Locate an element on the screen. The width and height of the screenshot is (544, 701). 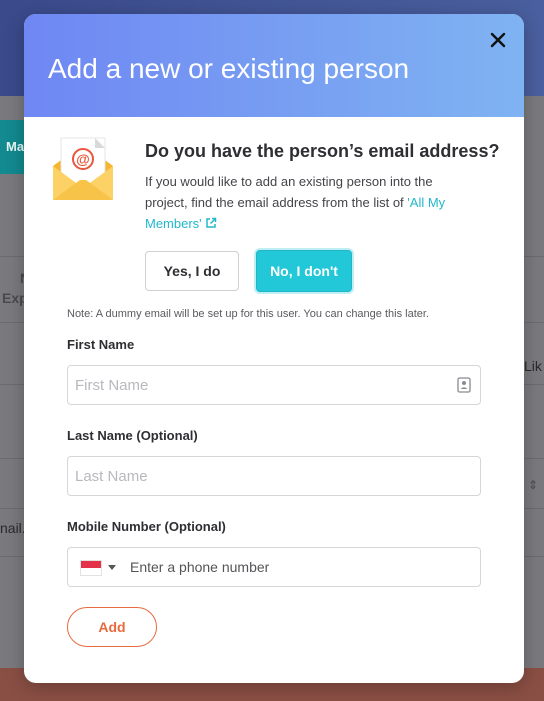
no-i-dont-button: No, I don't is located at coordinates (304, 271).